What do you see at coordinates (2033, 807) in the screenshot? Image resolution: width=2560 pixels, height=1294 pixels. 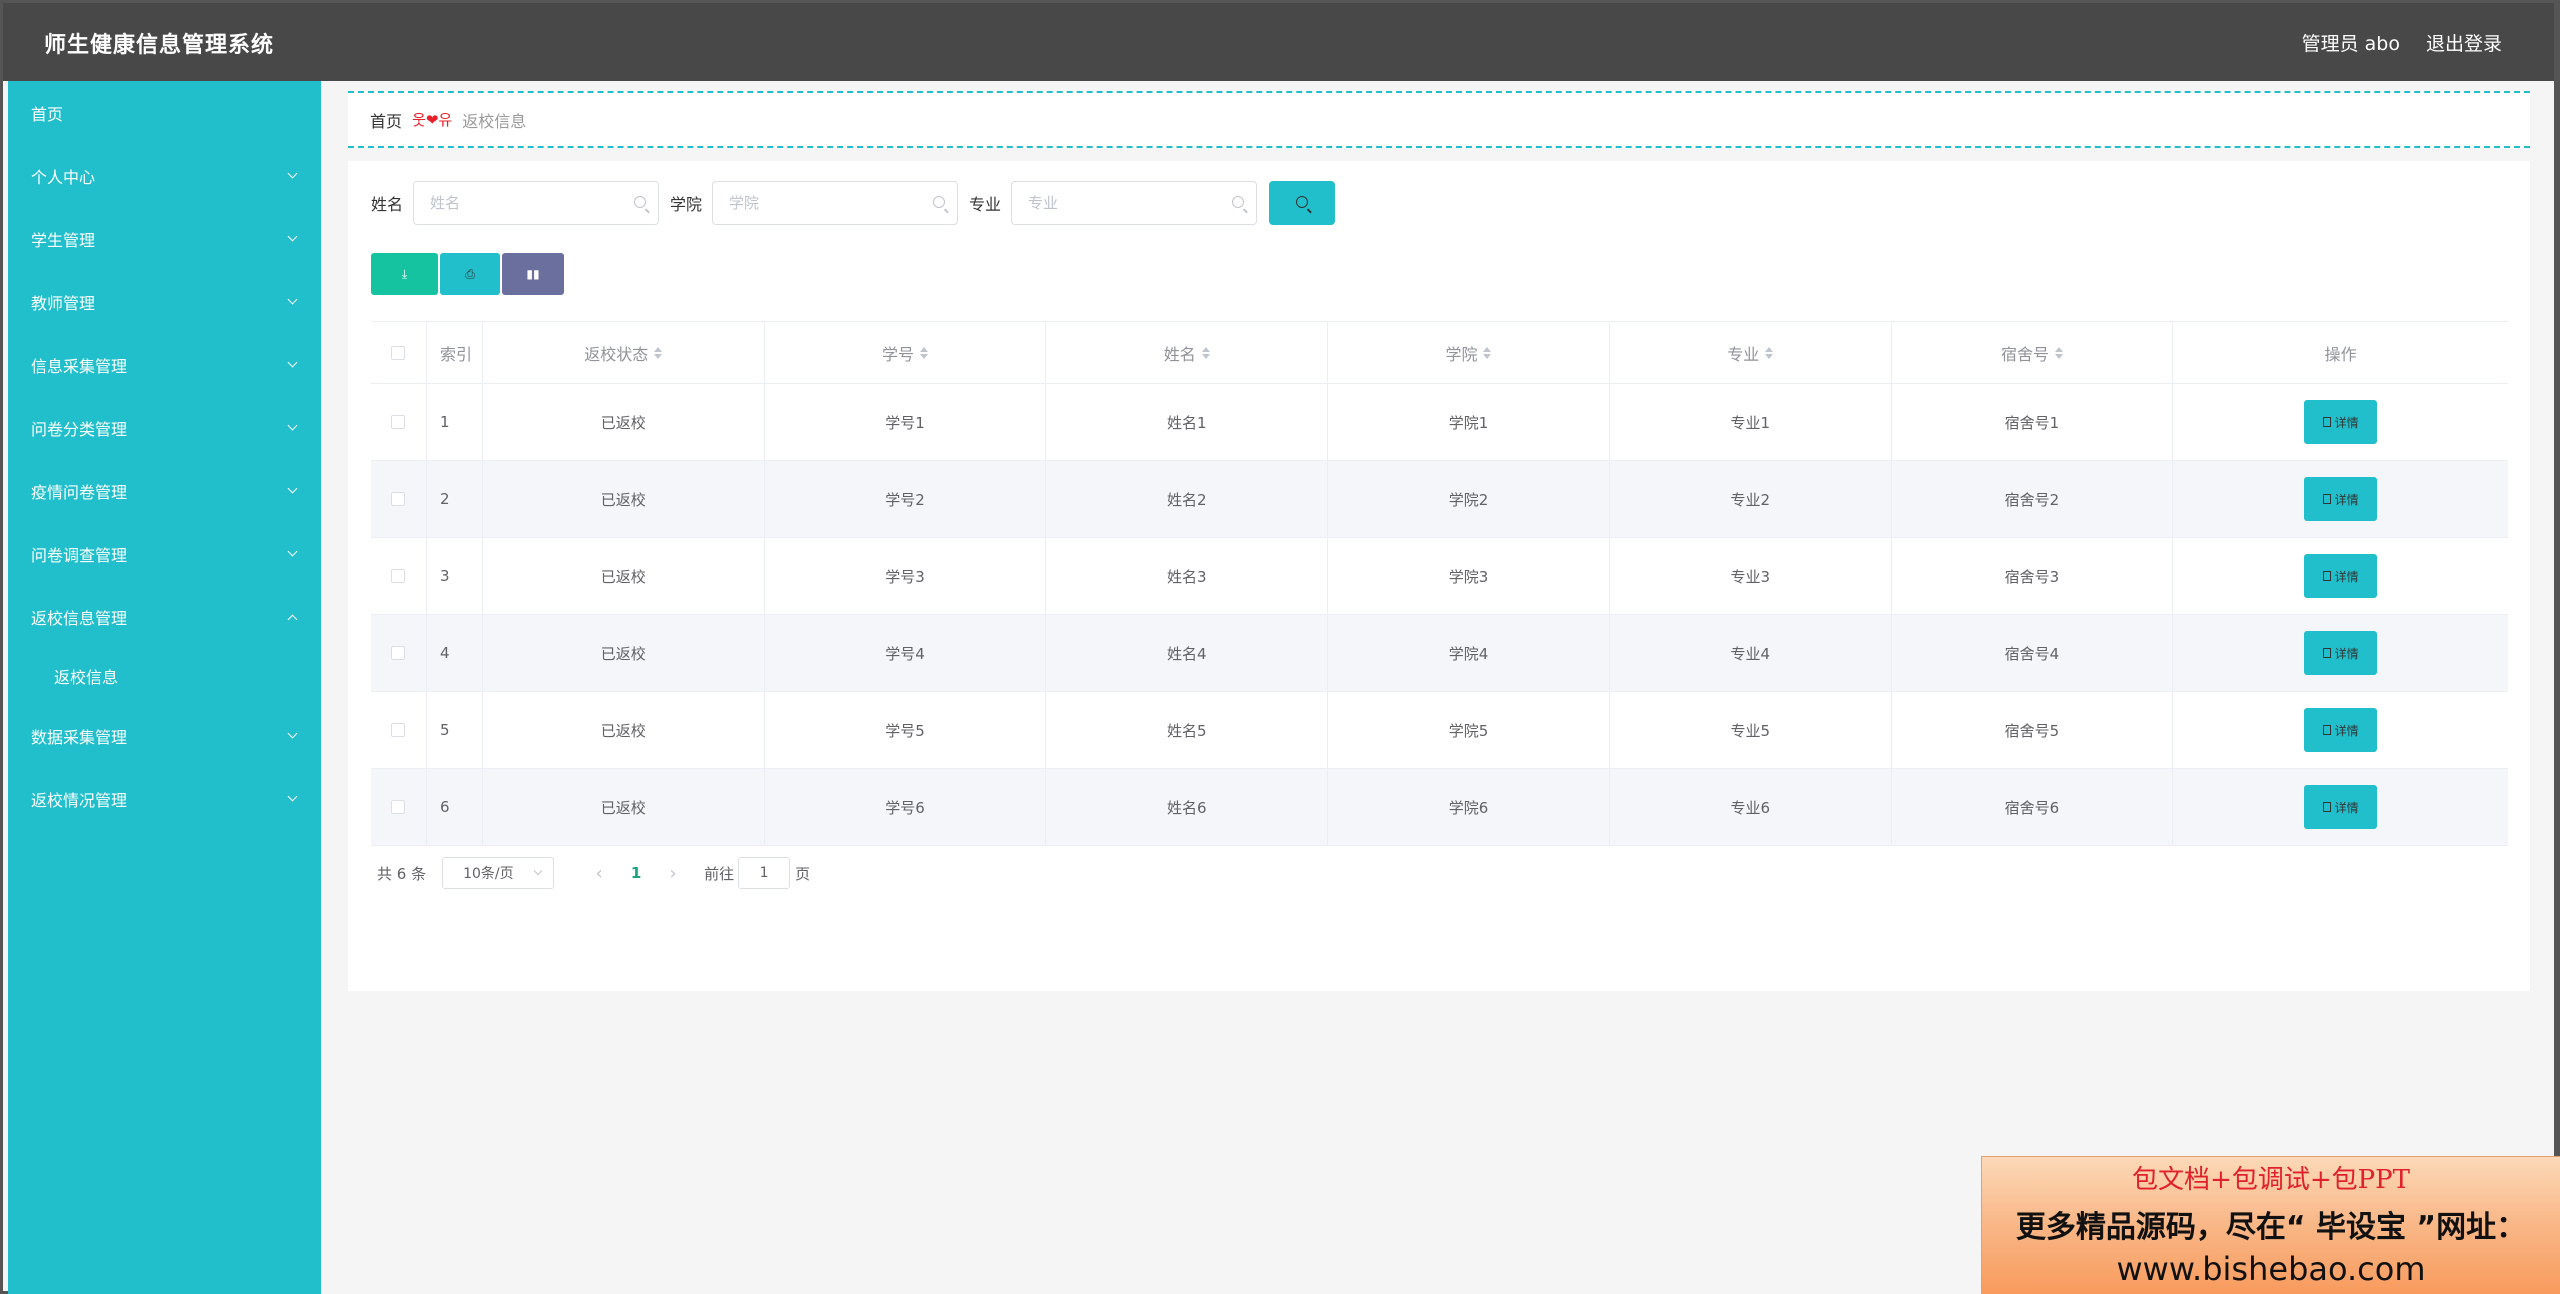 I see `cell-dorm: 宿舍号6` at bounding box center [2033, 807].